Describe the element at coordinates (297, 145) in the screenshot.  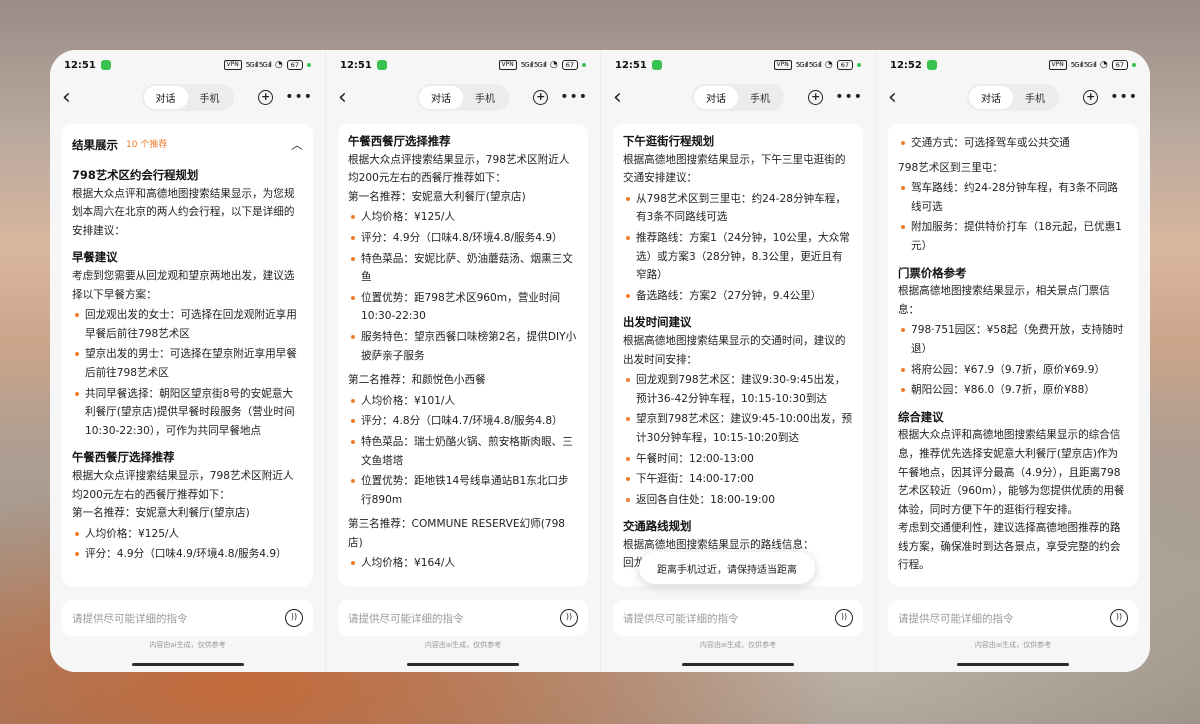
I see `chevron-up-icon: ︿` at that location.